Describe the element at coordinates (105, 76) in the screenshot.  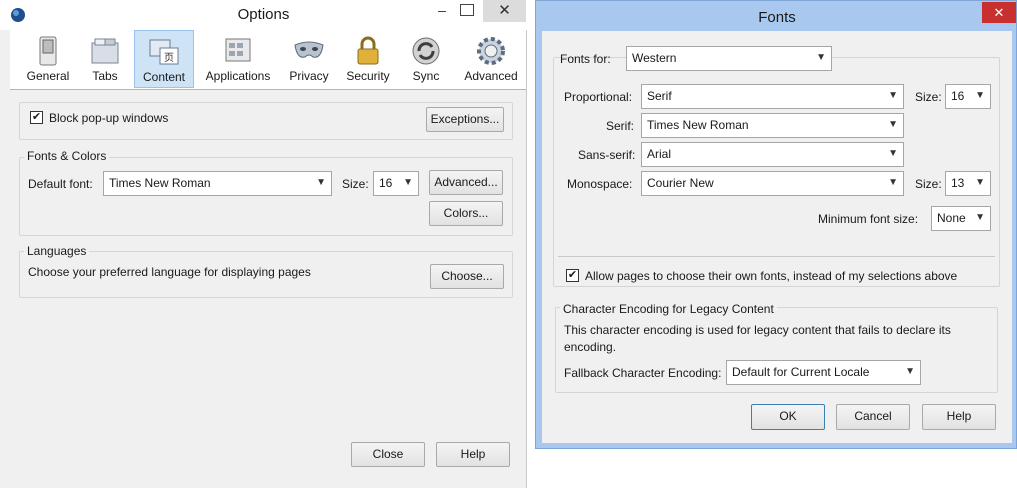
I see `tab-label: Tabs` at that location.